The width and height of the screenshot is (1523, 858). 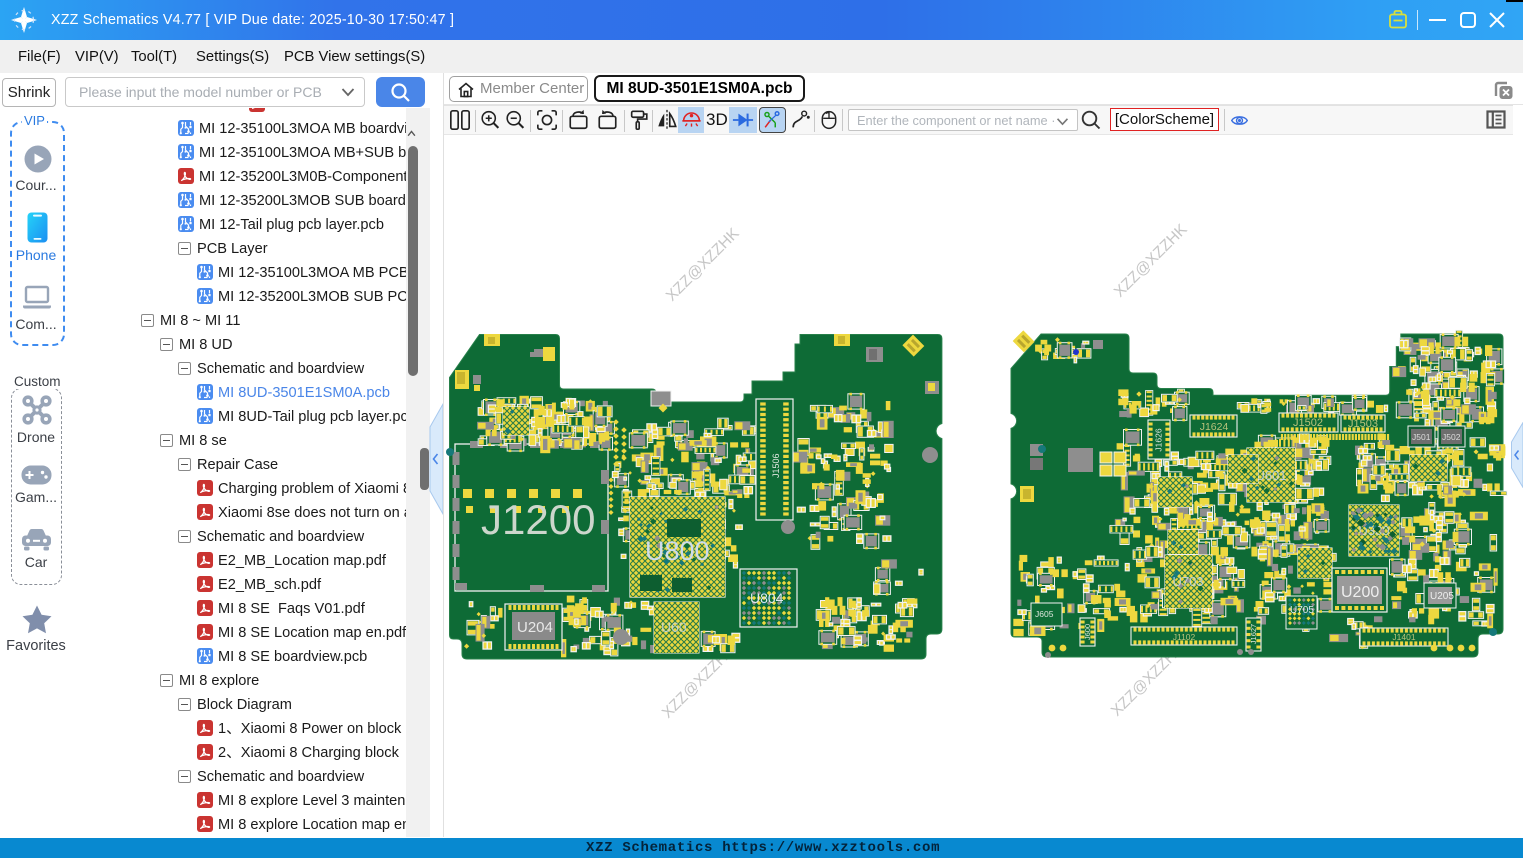 I want to click on svg-text: U204, so click(x=535, y=627).